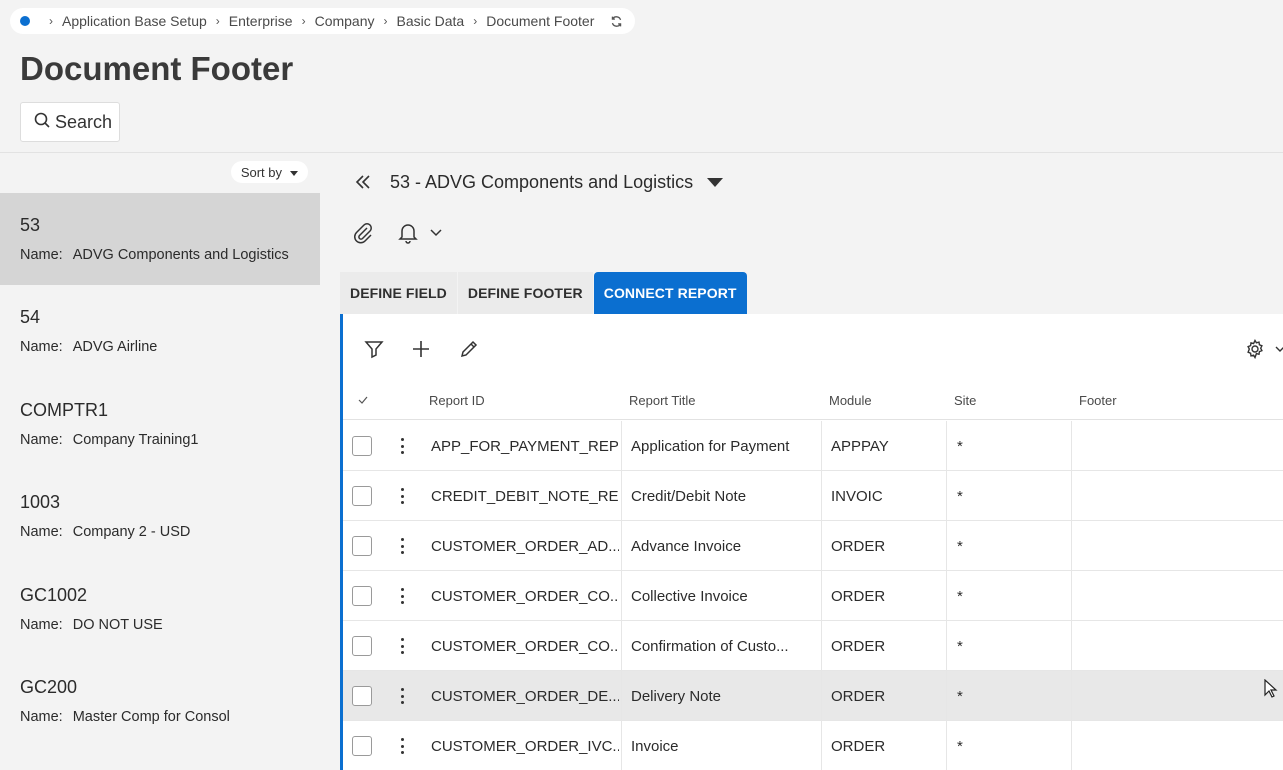  What do you see at coordinates (109, 440) in the screenshot?
I see `list-item-name-row: Name: Company Training1` at bounding box center [109, 440].